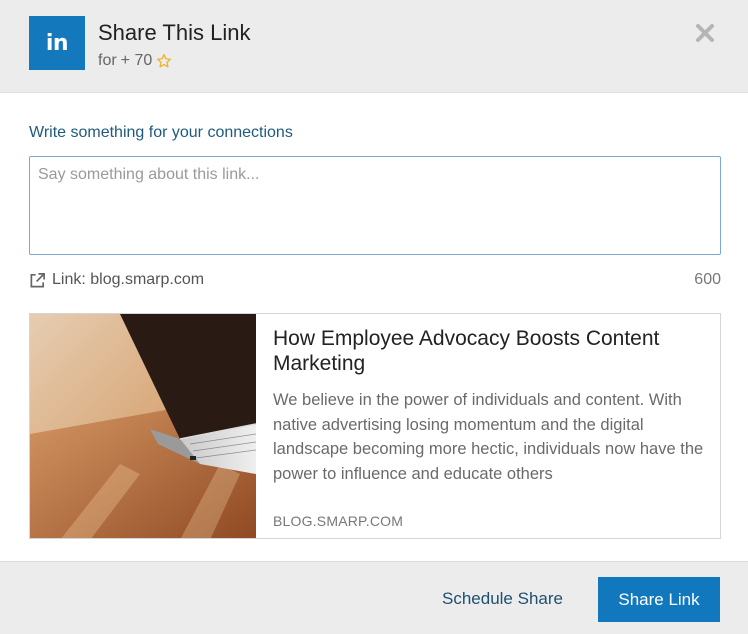 The width and height of the screenshot is (748, 634). Describe the element at coordinates (659, 599) in the screenshot. I see `share-link-button: Share Link` at that location.